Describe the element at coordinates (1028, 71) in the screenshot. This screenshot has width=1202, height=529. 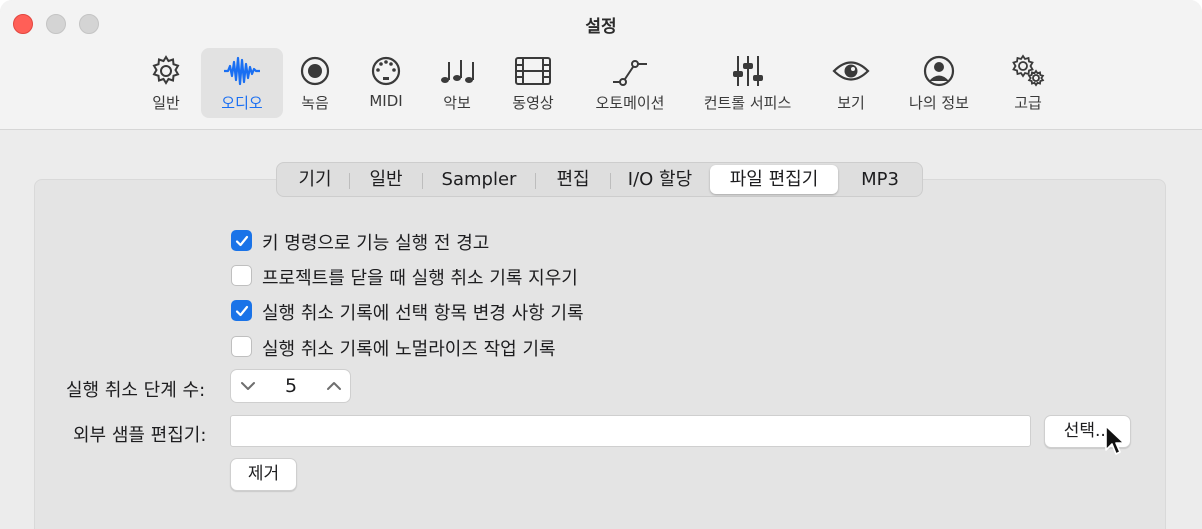
I see `gears-icon` at that location.